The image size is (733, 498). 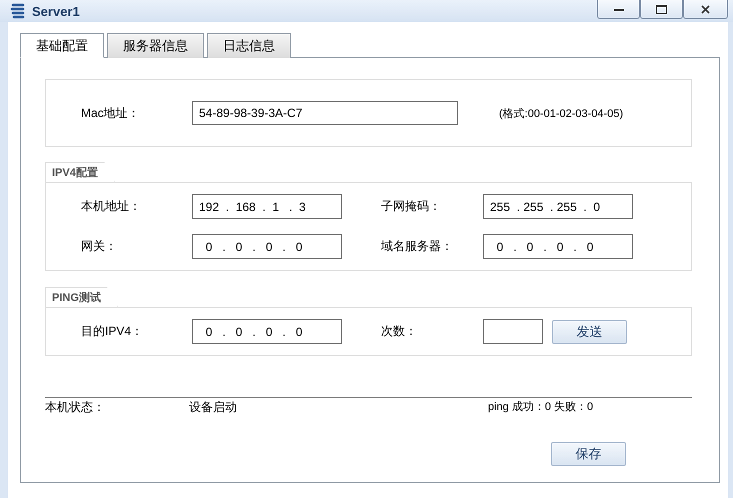 I want to click on status-value: 设备启动, so click(x=213, y=407).